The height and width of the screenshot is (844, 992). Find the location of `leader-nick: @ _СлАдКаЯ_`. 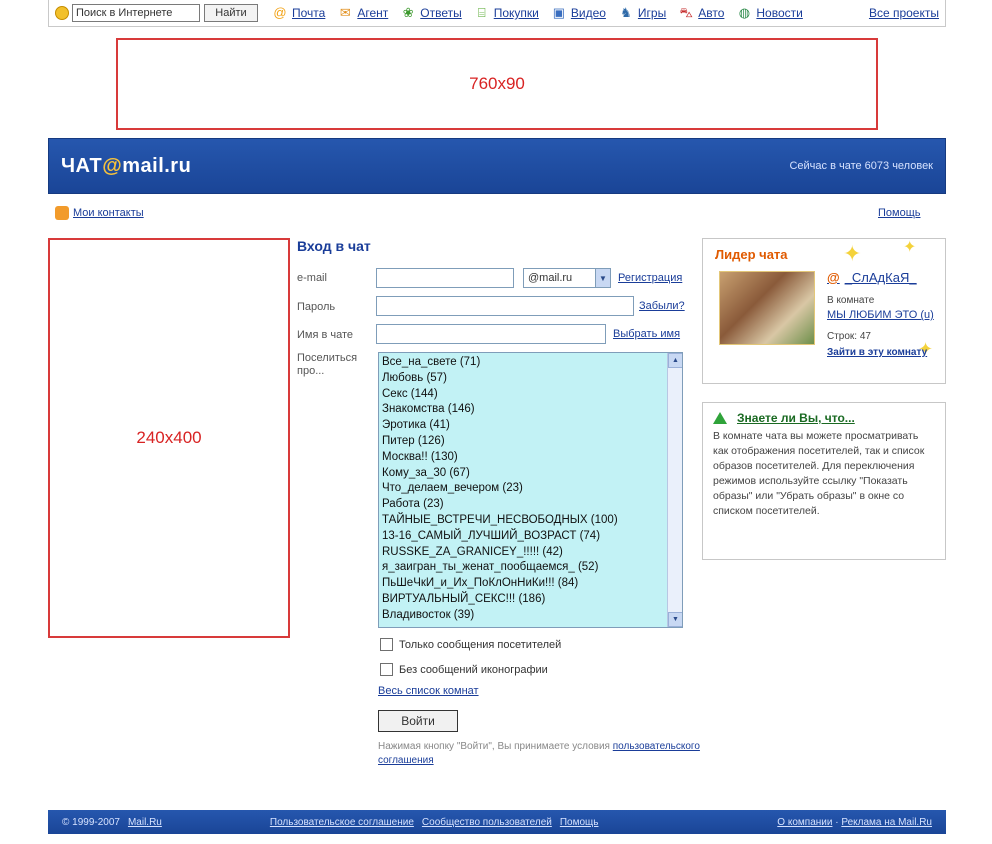

leader-nick: @ _СлАдКаЯ_ is located at coordinates (872, 277).